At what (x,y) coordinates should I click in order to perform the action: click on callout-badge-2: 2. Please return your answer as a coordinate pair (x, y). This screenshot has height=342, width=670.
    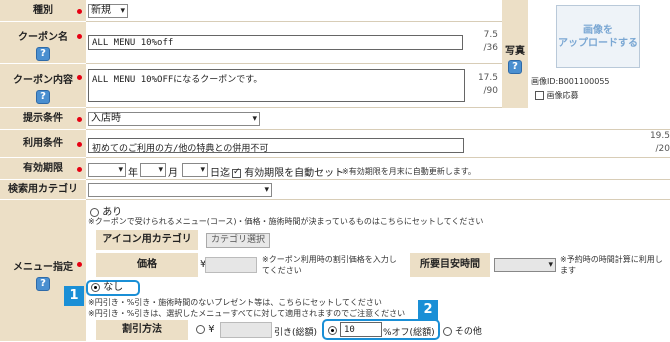
    Looking at the image, I should click on (428, 310).